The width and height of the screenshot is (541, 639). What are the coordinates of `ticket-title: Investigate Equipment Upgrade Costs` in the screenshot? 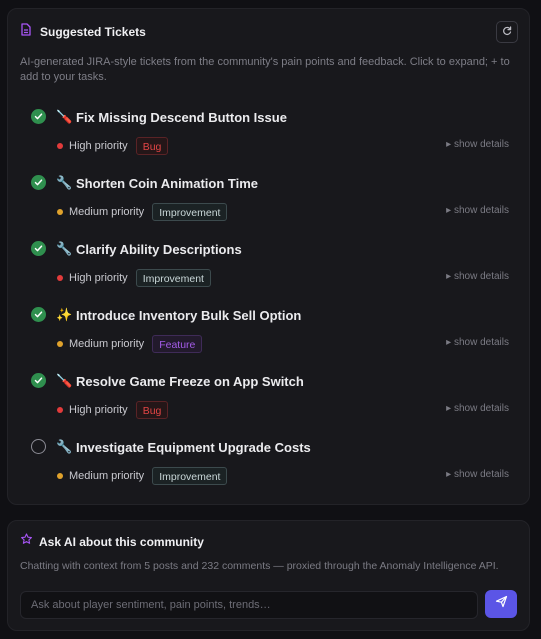 It's located at (193, 447).